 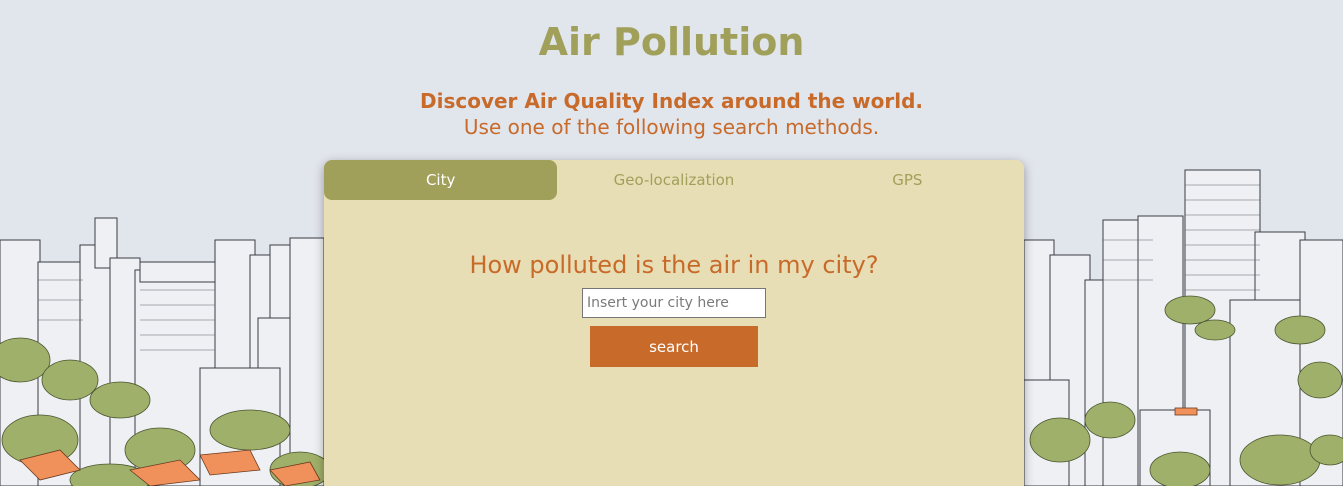 I want to click on tab-gps: GPS, so click(x=907, y=180).